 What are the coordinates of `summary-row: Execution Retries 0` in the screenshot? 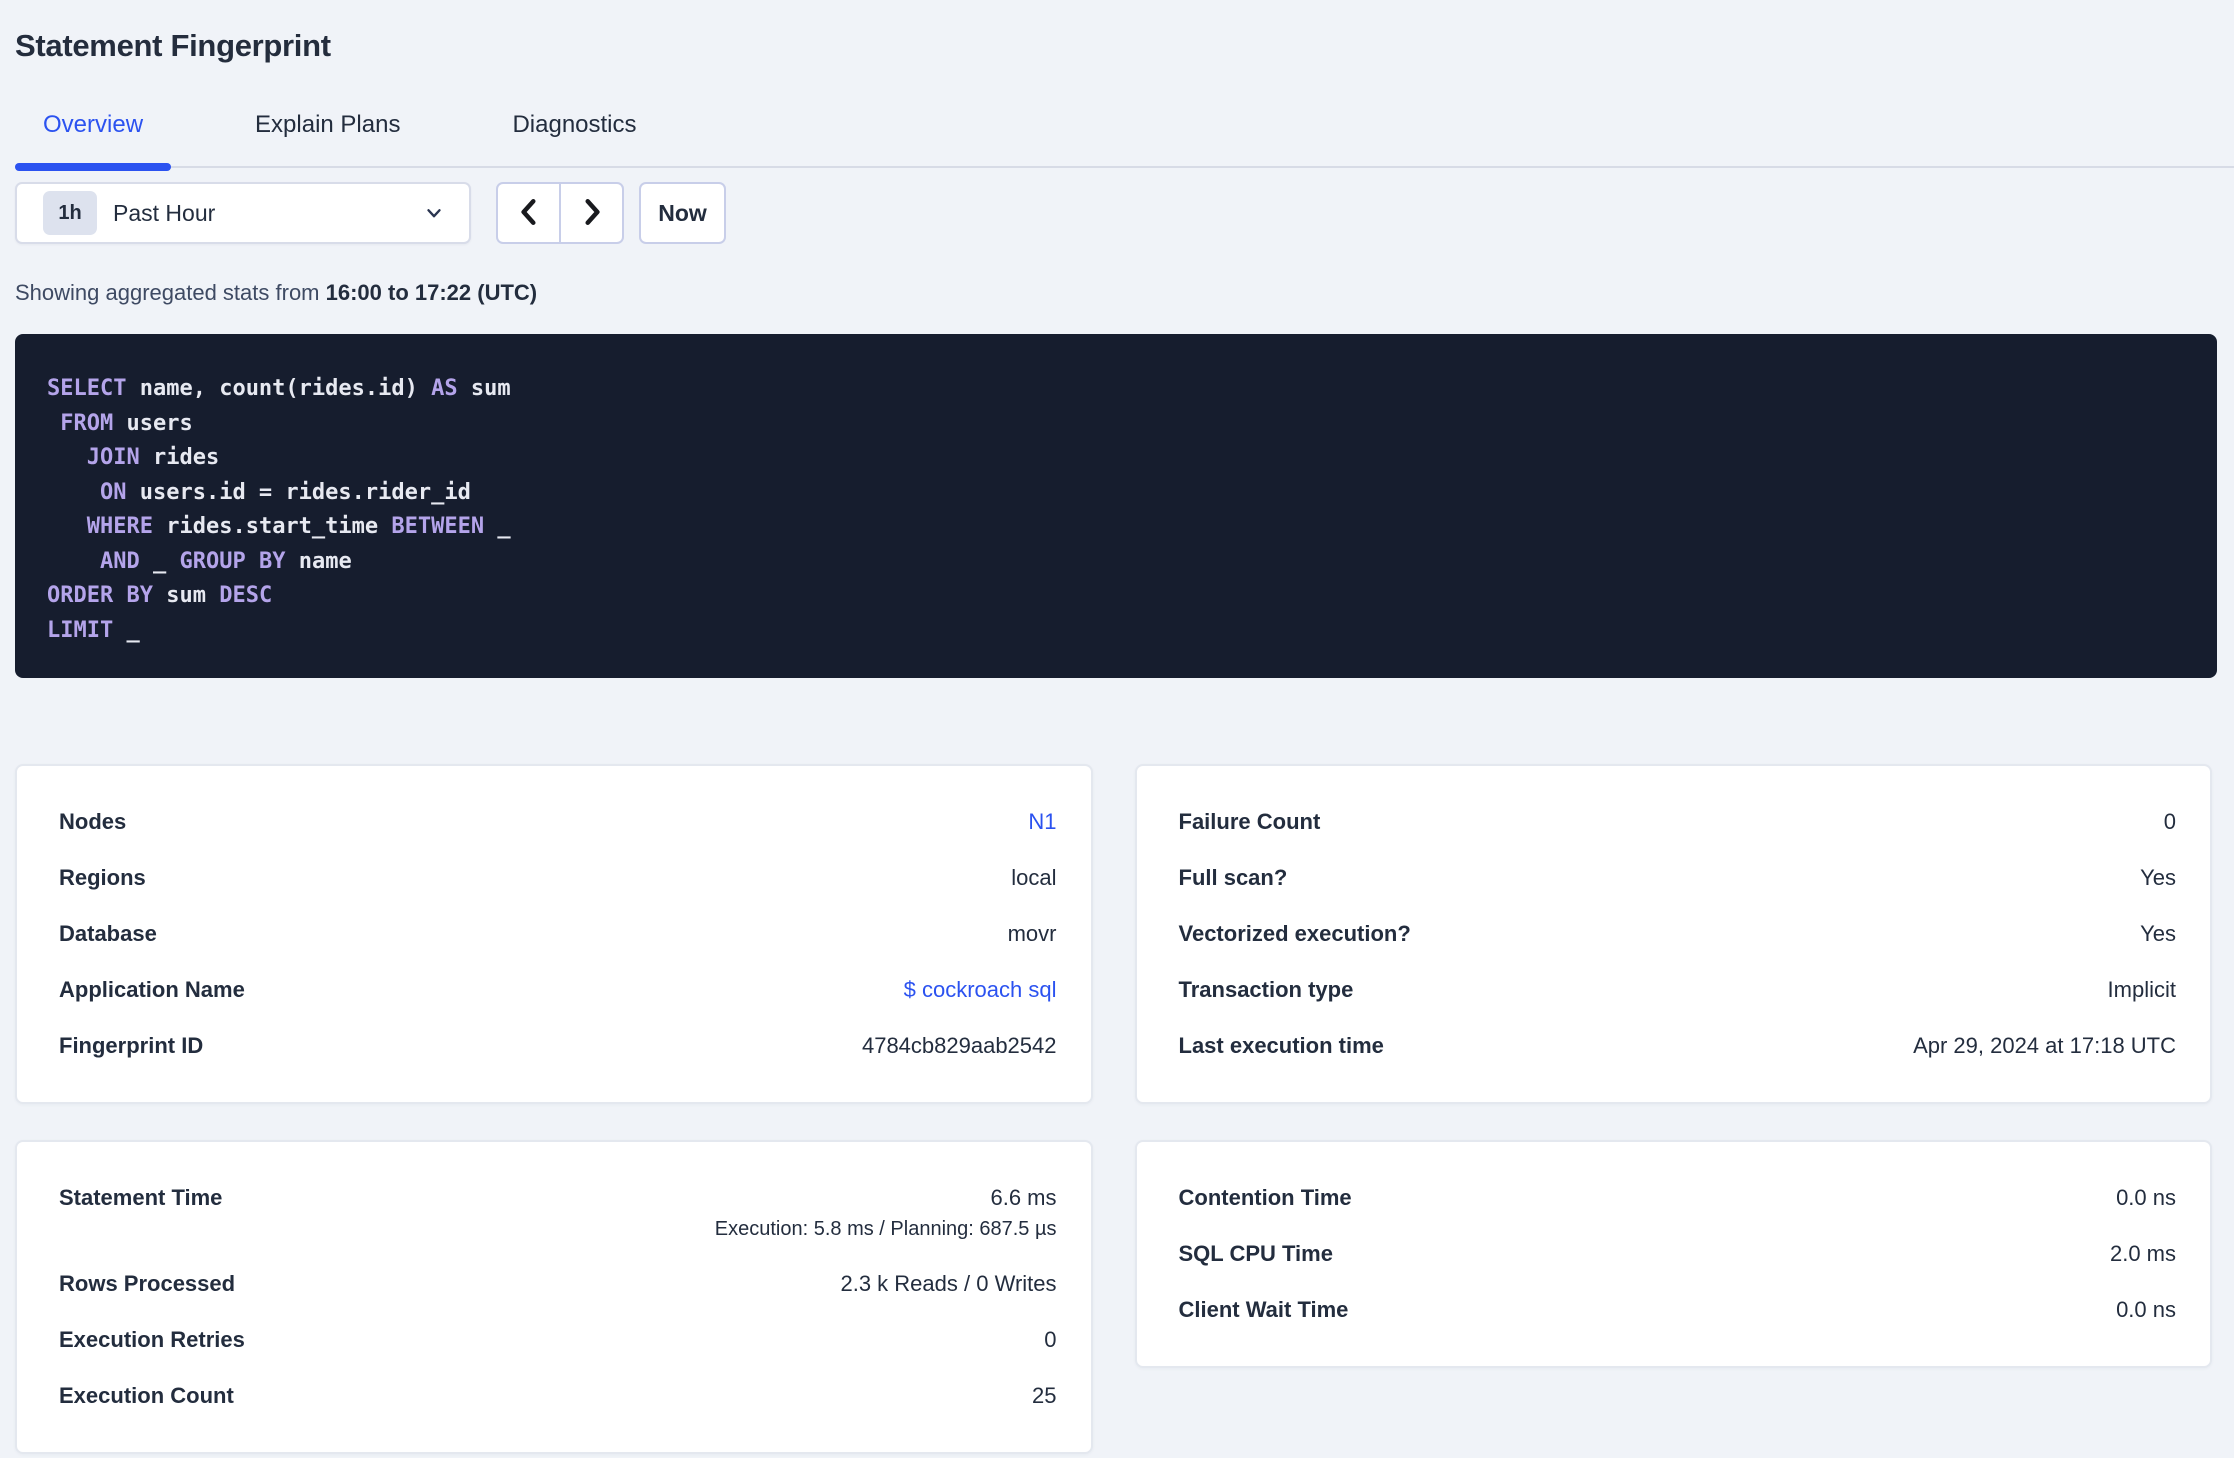 It's located at (558, 1340).